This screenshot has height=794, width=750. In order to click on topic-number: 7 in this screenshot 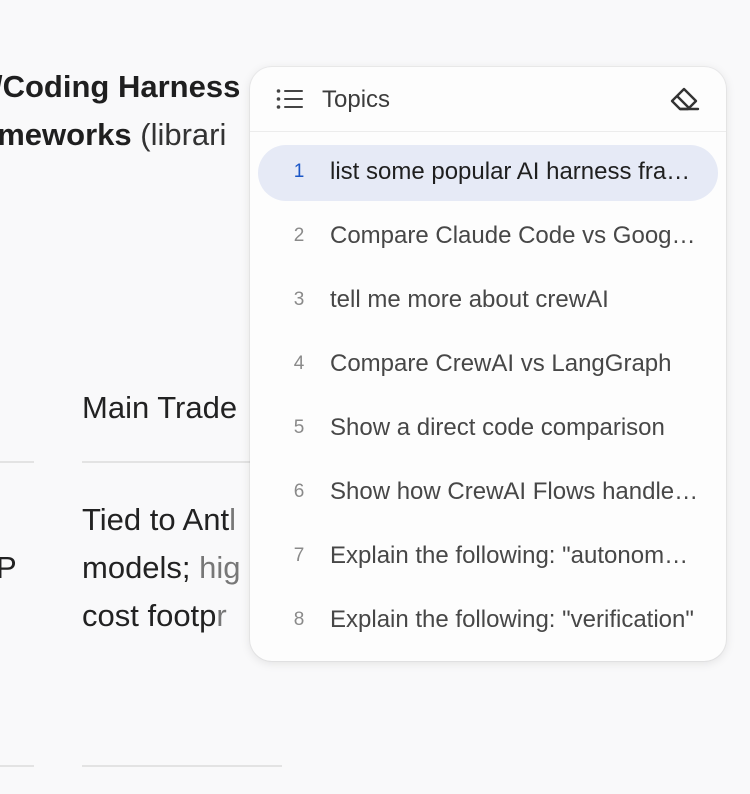, I will do `click(299, 555)`.